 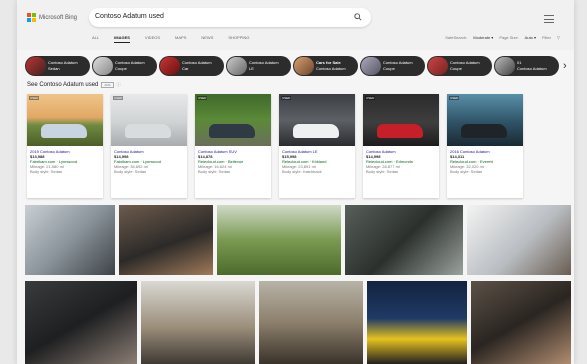 I want to click on chip-label: Cars for Sale, so click(x=328, y=62).